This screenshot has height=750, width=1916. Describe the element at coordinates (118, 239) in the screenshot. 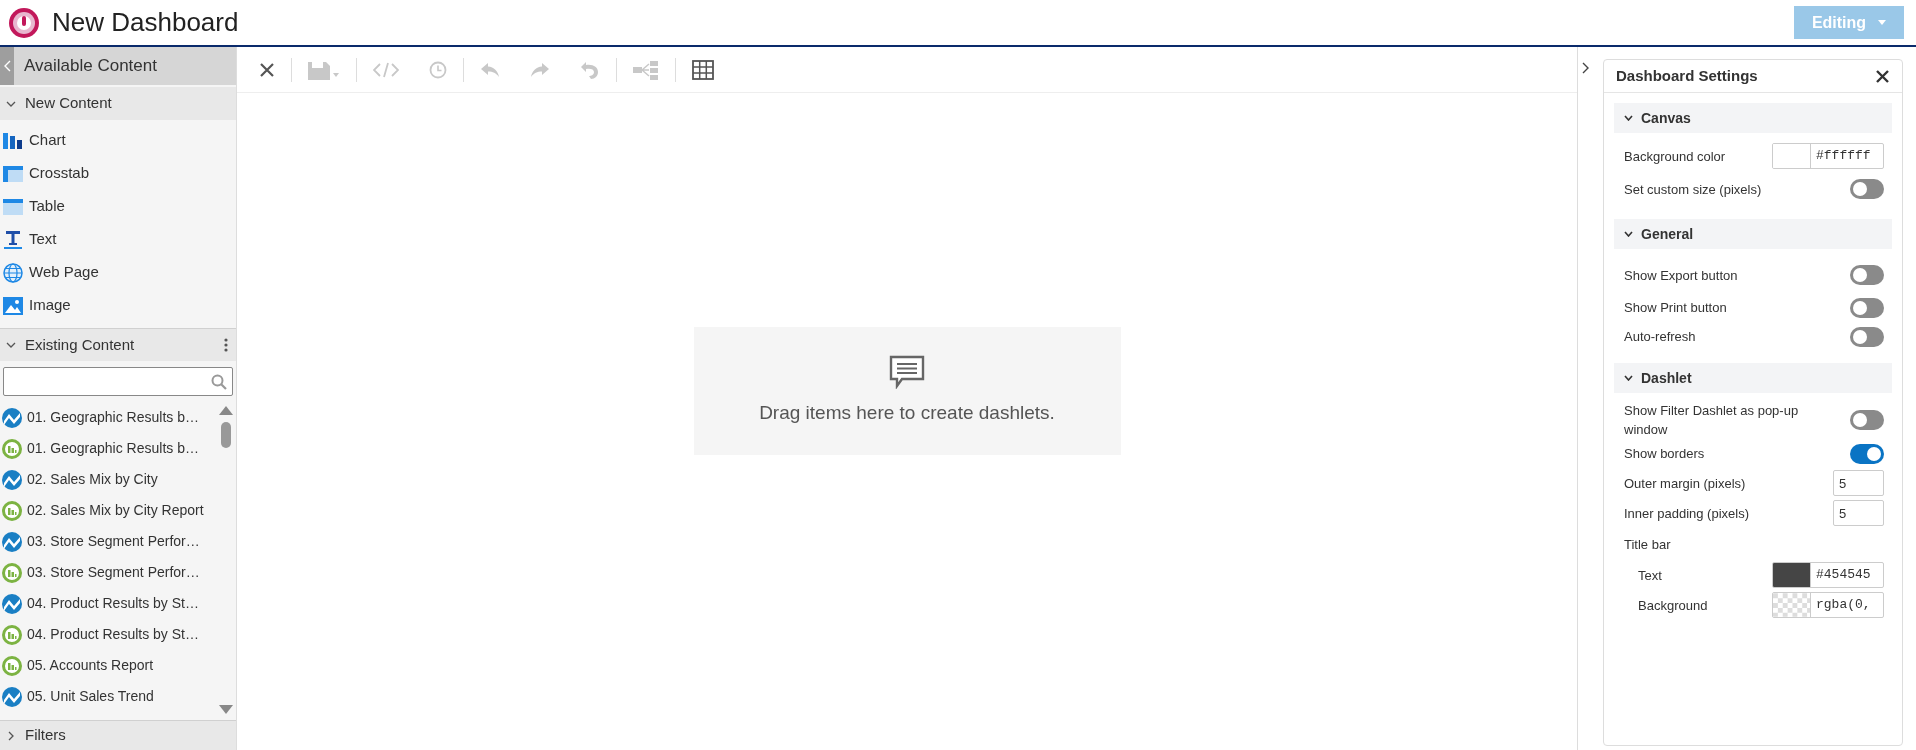

I see `content-type-item: Text` at that location.